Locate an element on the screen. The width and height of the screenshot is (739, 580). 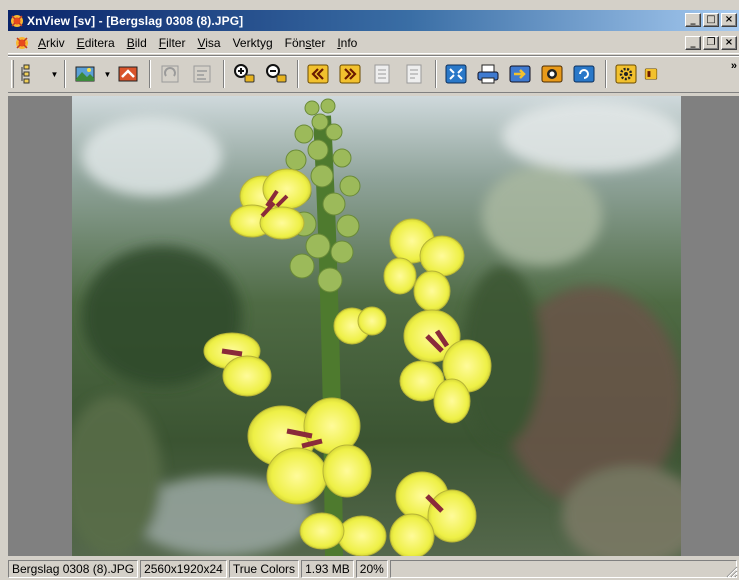
menu-fonster: Fönster is located at coordinates (305, 43).